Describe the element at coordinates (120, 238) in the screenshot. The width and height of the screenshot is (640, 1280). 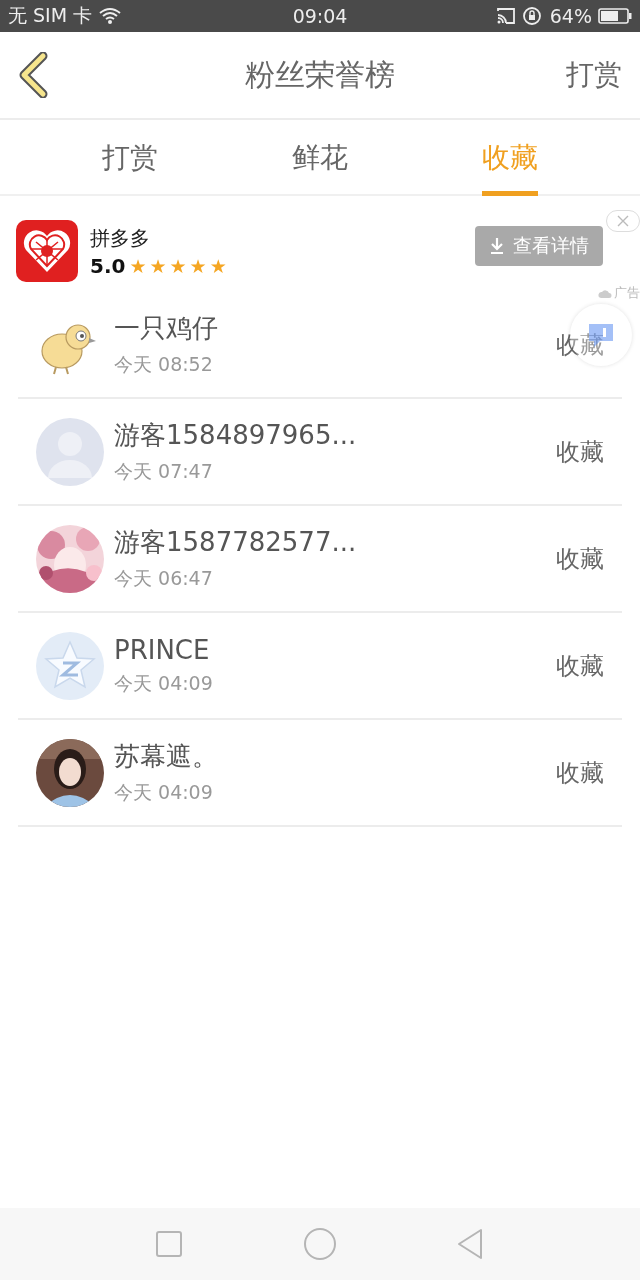
I see `app-name: 拼多多` at that location.